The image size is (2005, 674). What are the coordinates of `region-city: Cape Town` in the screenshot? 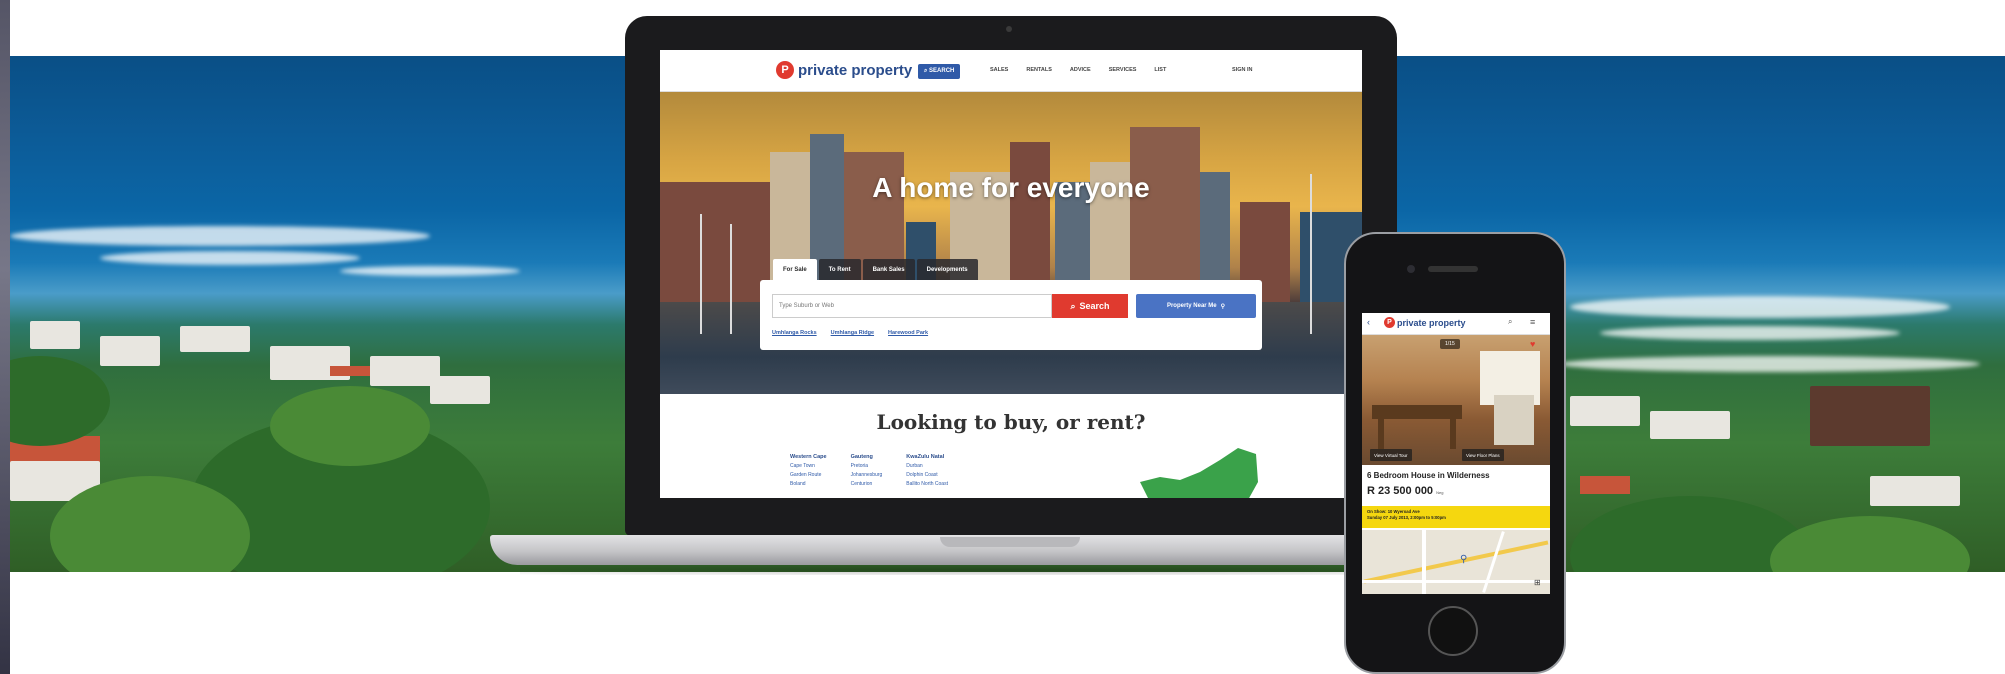 It's located at (808, 466).